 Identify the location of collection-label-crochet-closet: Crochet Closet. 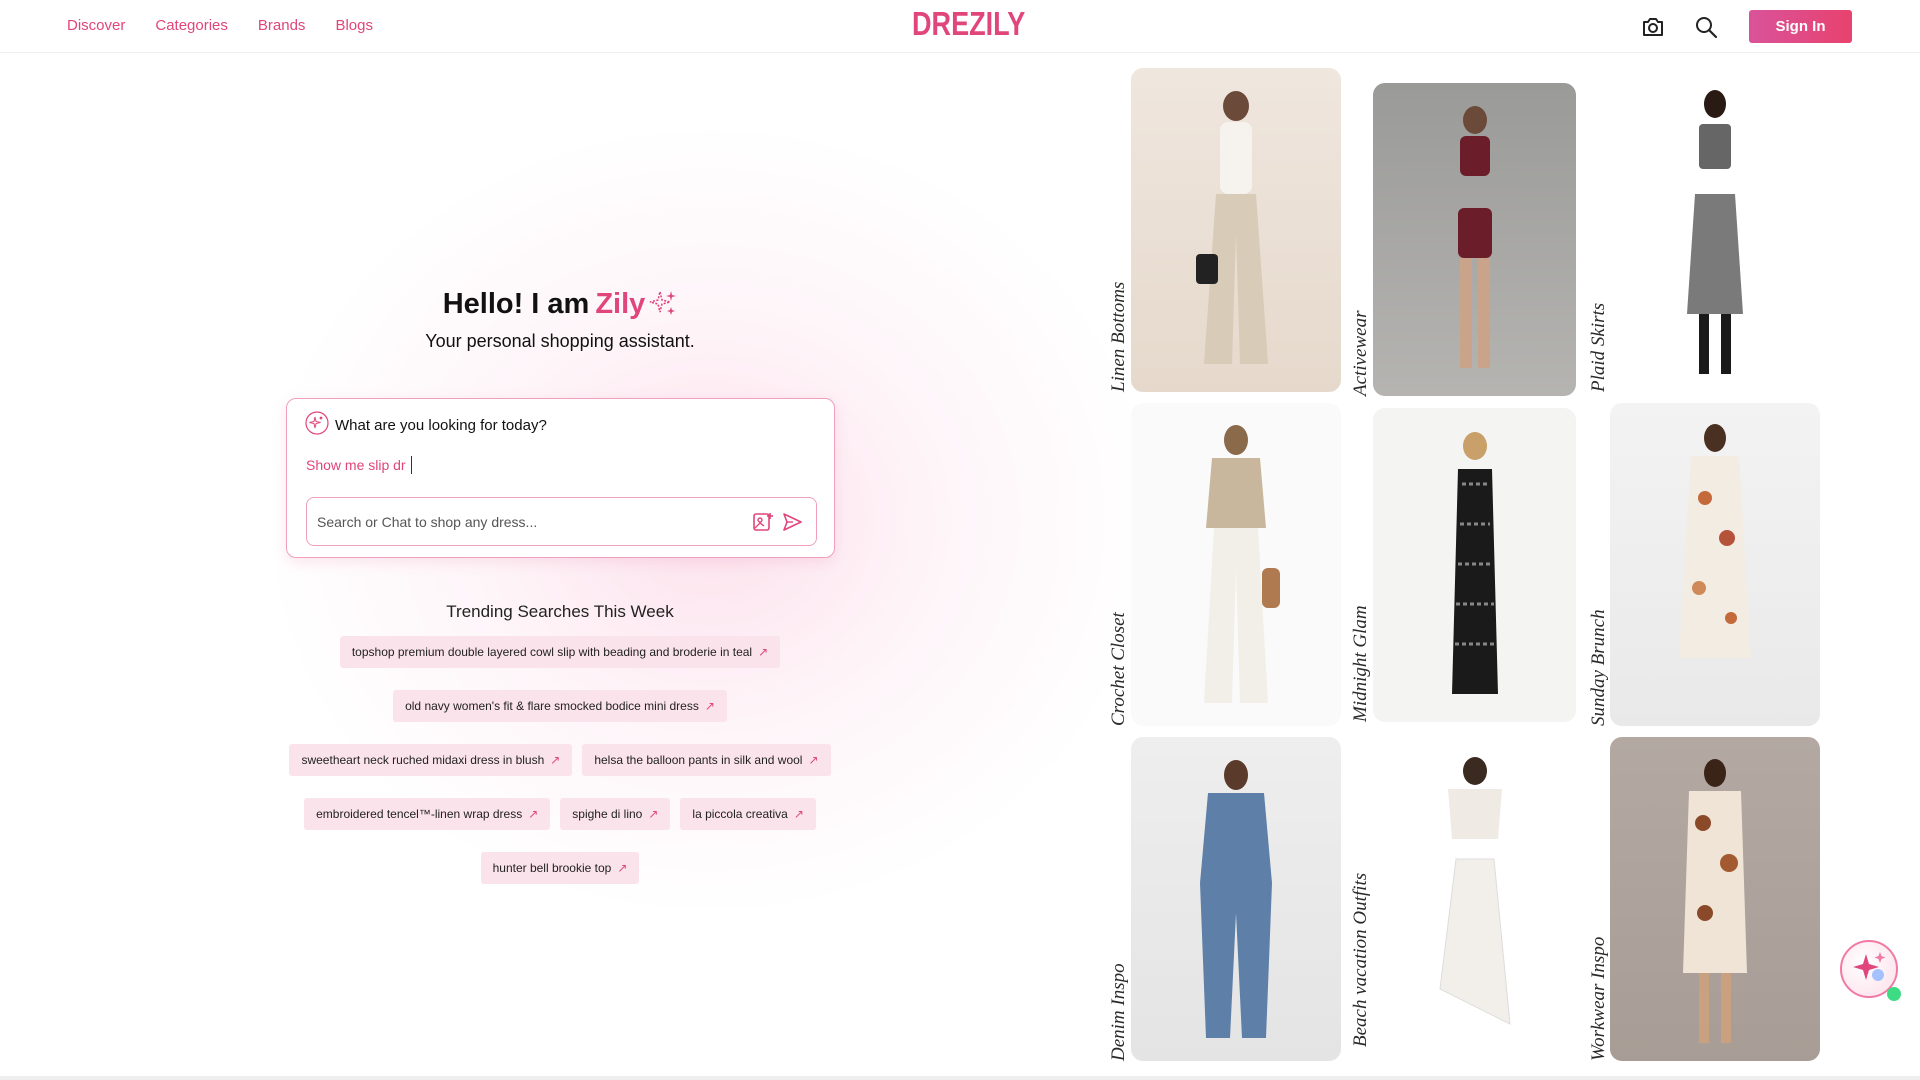
(1119, 669).